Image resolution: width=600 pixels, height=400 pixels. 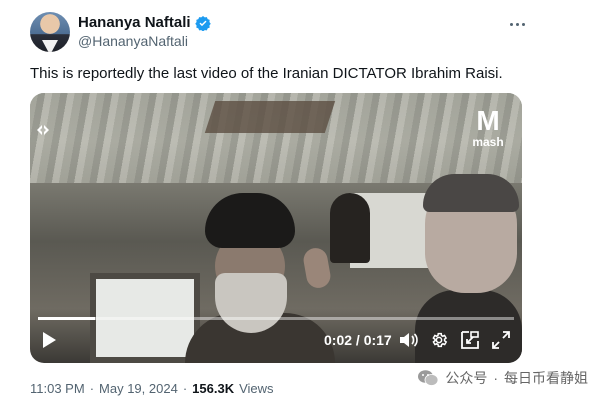 I want to click on video-controls: 0:02 / 0:17, so click(x=276, y=340).